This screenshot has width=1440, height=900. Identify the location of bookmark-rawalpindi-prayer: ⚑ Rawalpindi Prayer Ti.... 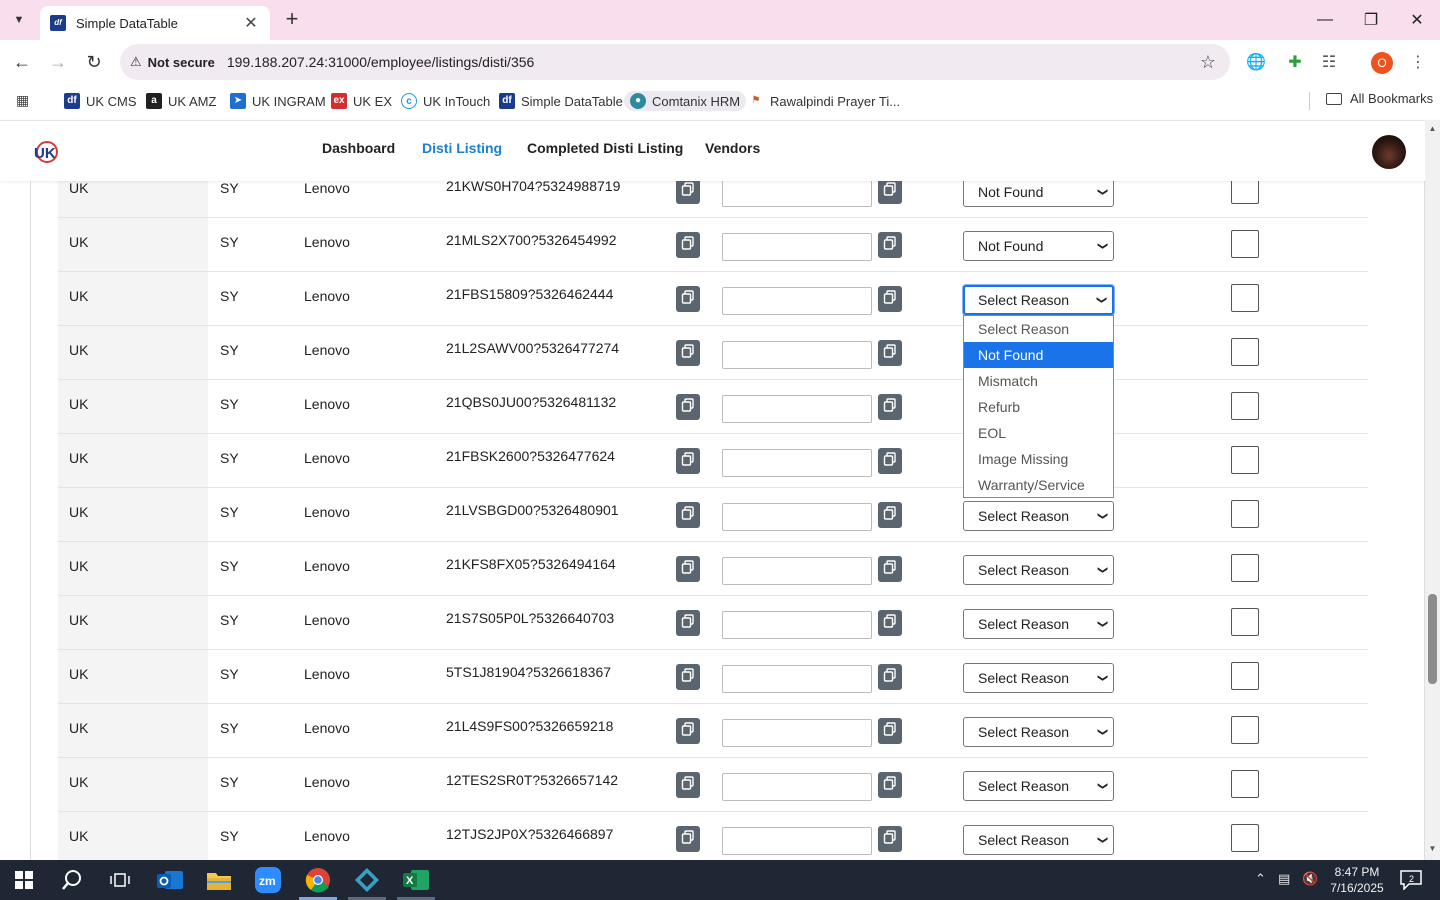
(824, 101).